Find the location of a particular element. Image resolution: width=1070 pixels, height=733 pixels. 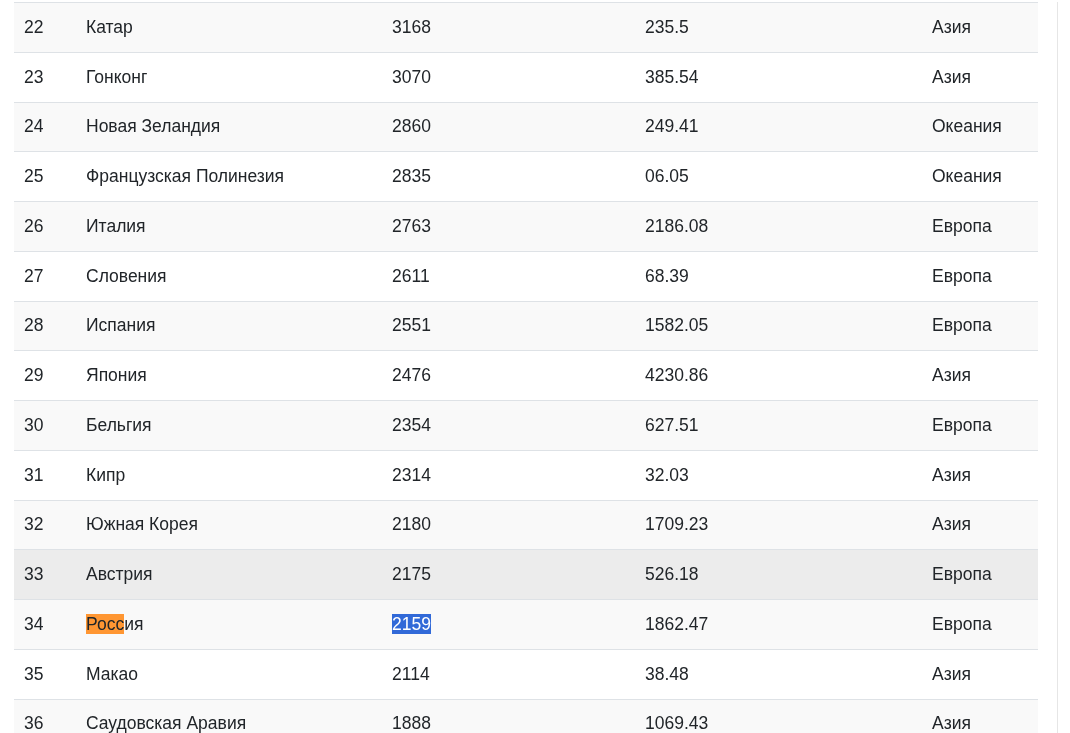

table-cell: 25 is located at coordinates (34, 177).